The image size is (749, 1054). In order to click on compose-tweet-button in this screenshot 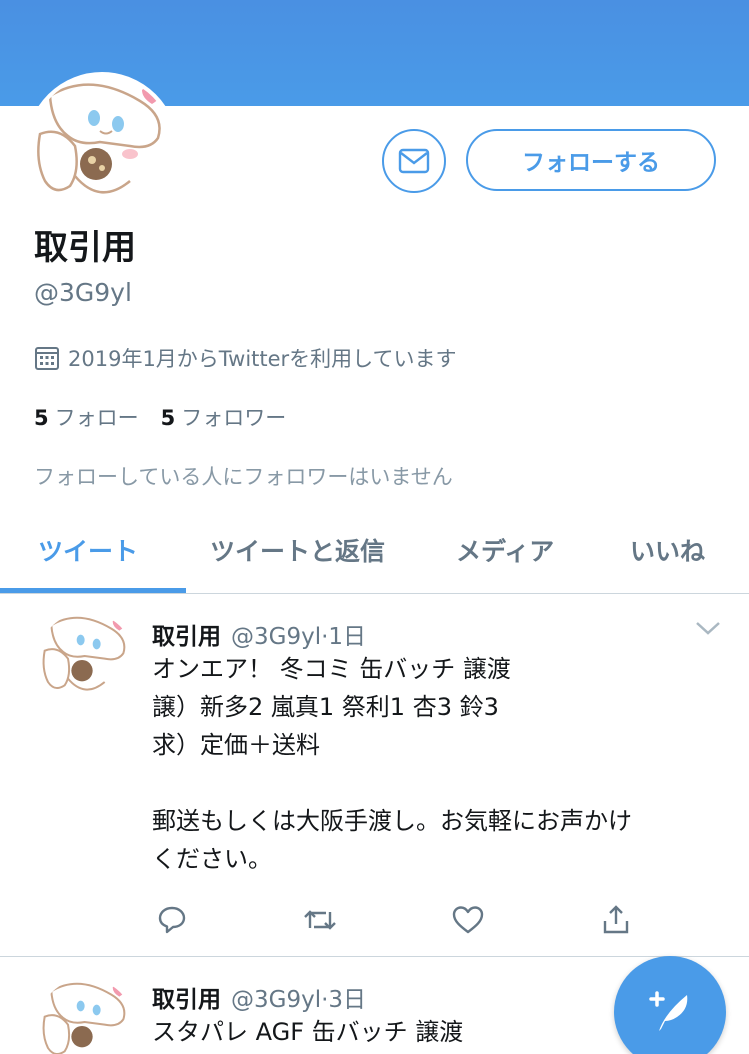, I will do `click(670, 1005)`.